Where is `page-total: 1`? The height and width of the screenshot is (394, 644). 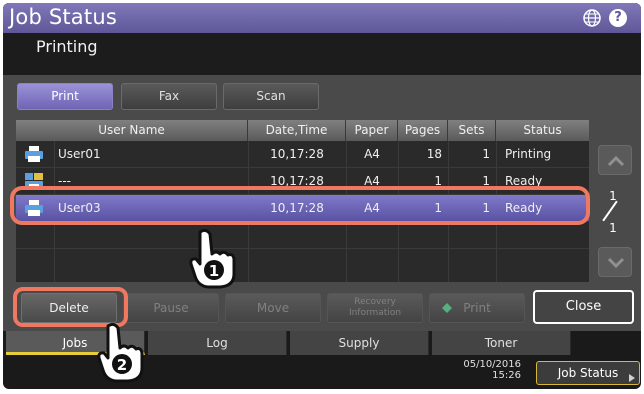
page-total: 1 is located at coordinates (613, 228).